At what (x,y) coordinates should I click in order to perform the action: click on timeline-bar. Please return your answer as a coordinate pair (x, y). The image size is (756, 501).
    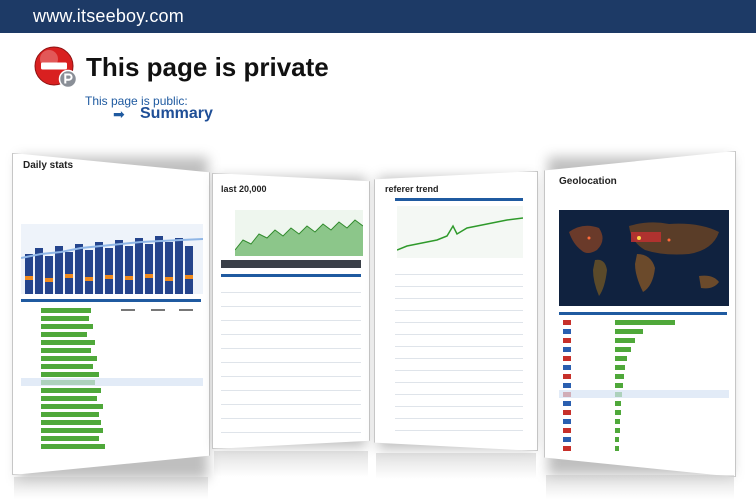
    Looking at the image, I should click on (291, 264).